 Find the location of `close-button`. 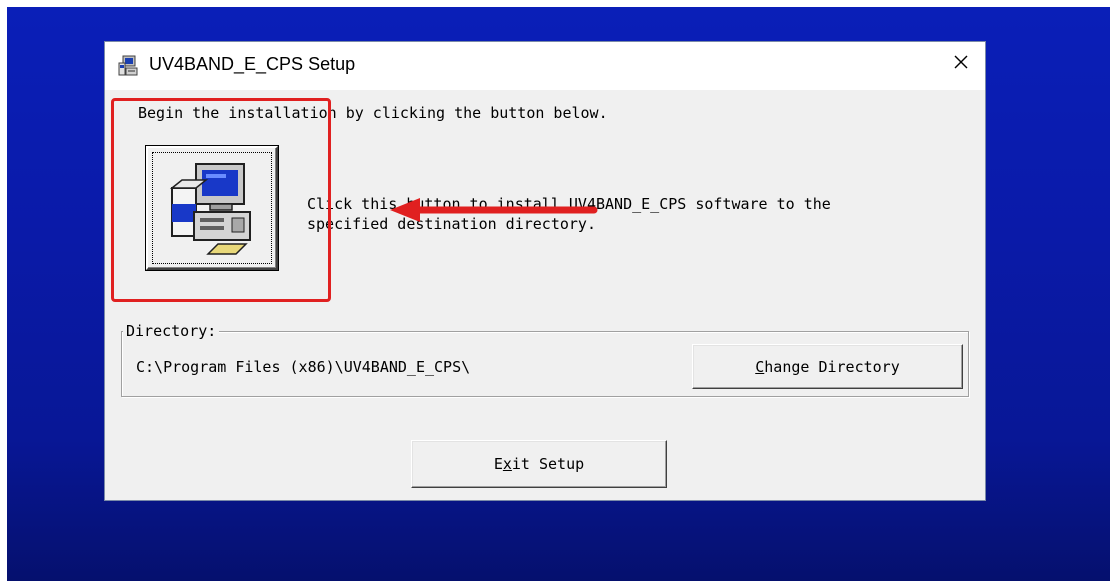

close-button is located at coordinates (961, 64).